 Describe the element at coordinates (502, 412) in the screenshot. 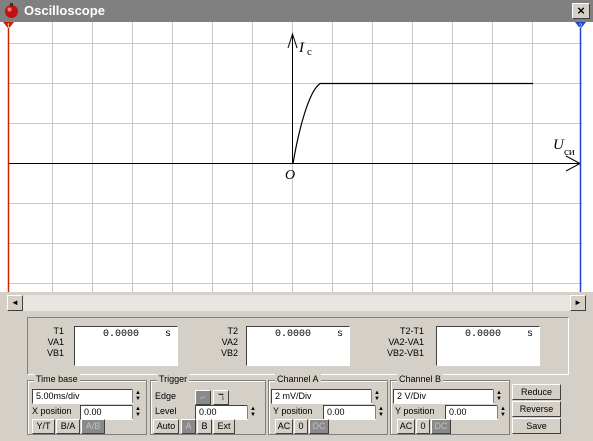

I see `channel-b-ypos-spinner: ▲ ▼` at that location.